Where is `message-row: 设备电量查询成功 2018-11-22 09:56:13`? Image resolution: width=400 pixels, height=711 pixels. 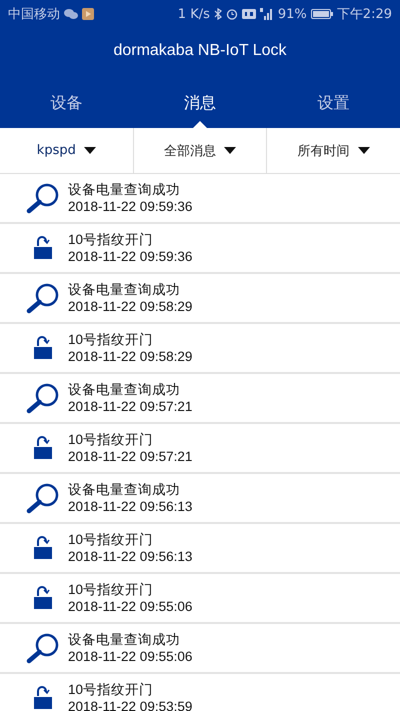
message-row: 设备电量查询成功 2018-11-22 09:56:13 is located at coordinates (200, 499).